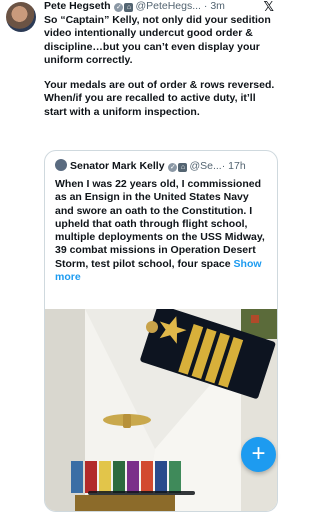 This screenshot has width=320, height=512. Describe the element at coordinates (269, 7) in the screenshot. I see `x-logo-icon: 𝕏` at that location.